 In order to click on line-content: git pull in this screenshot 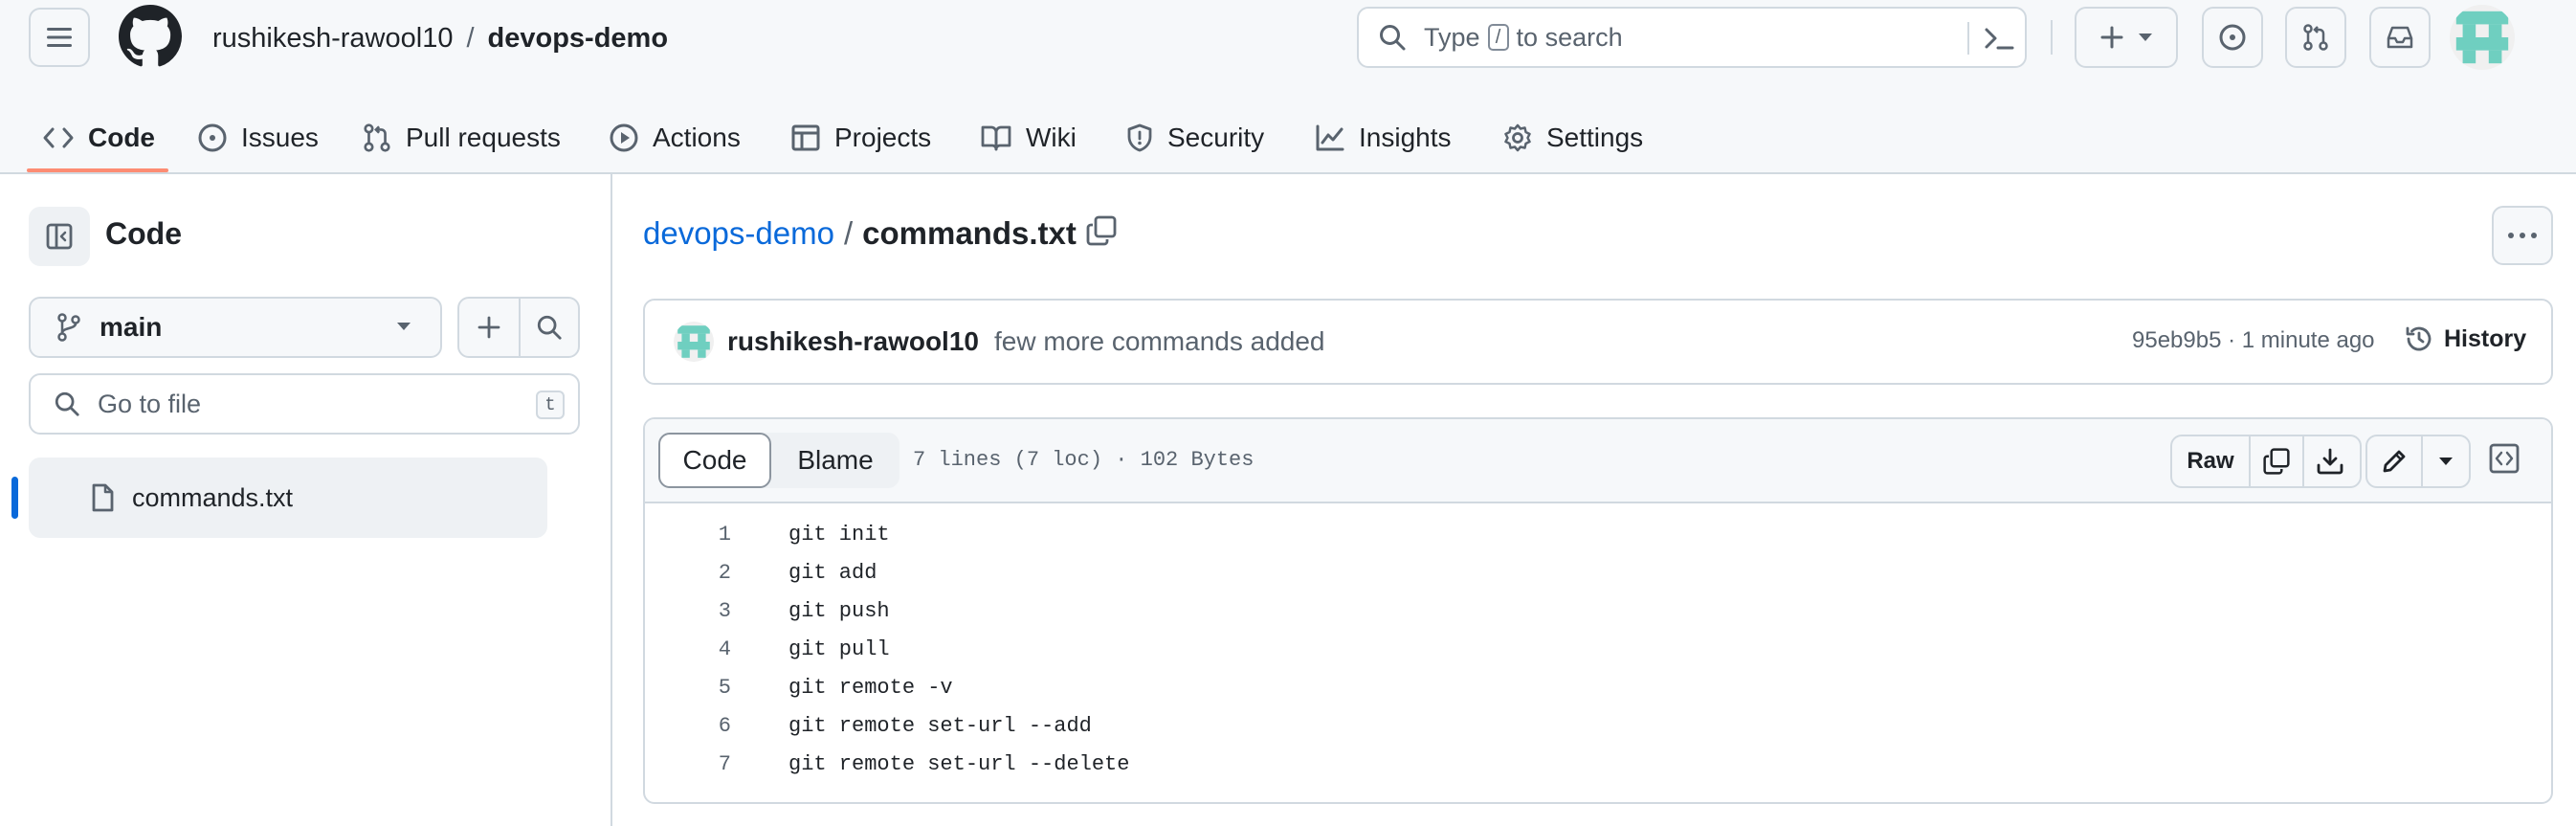, I will do `click(839, 648)`.